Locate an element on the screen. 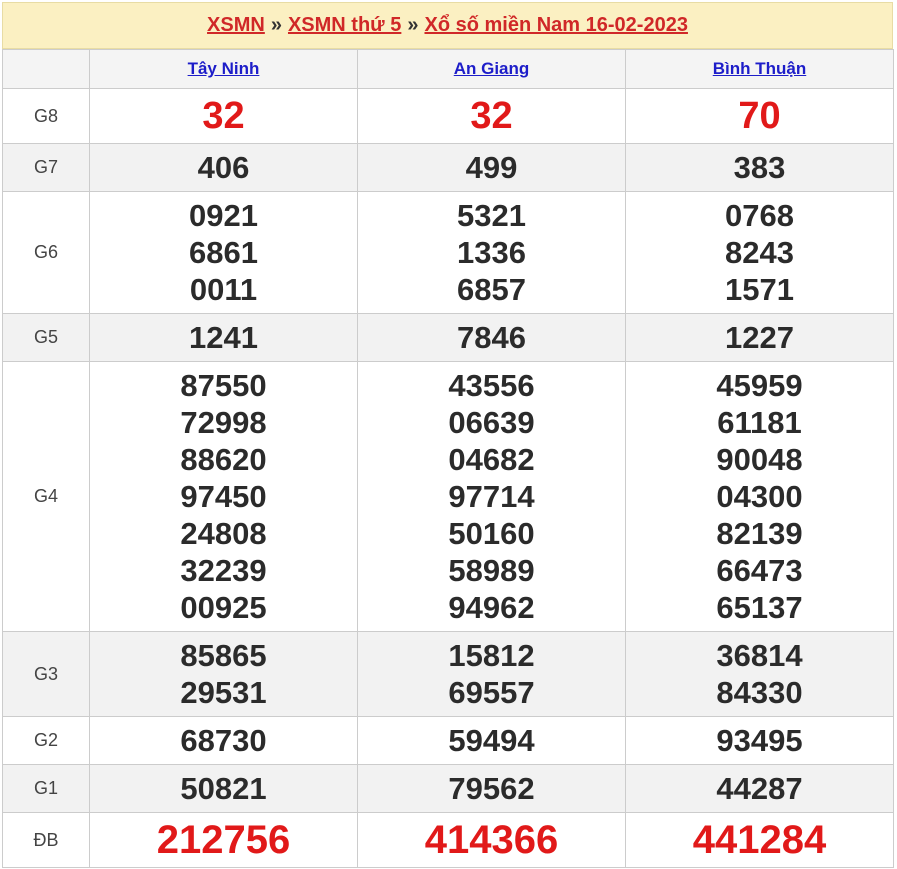 This screenshot has height=869, width=897. prize-number: 1227 is located at coordinates (759, 337).